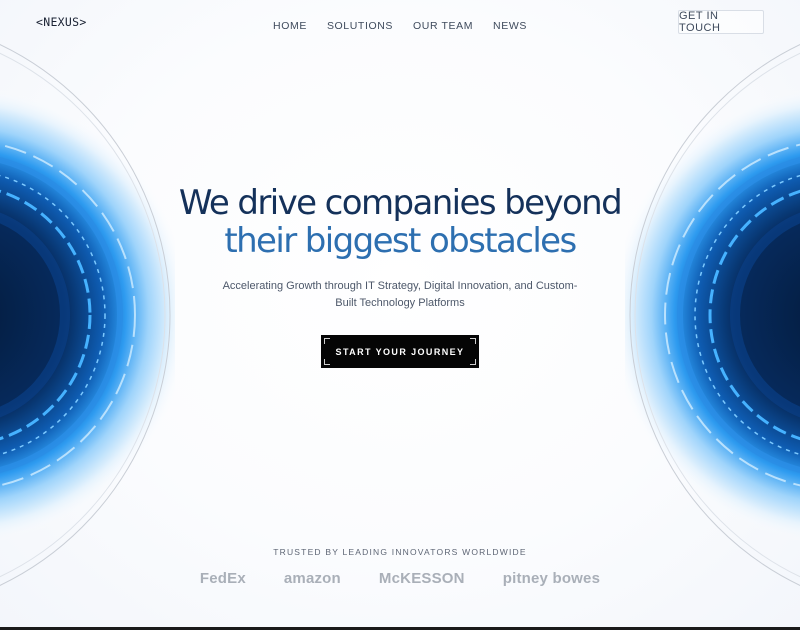 The height and width of the screenshot is (630, 800). I want to click on nav-solutions: SOLUTIONS, so click(360, 26).